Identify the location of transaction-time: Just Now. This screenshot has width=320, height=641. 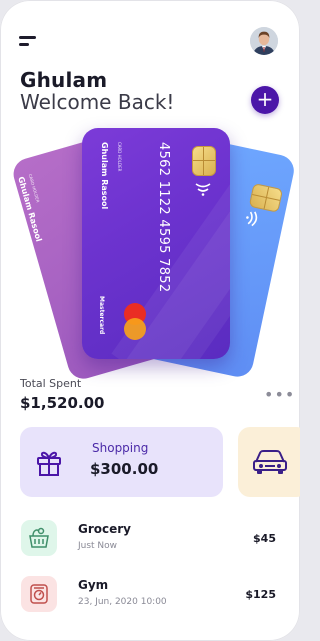
(98, 546).